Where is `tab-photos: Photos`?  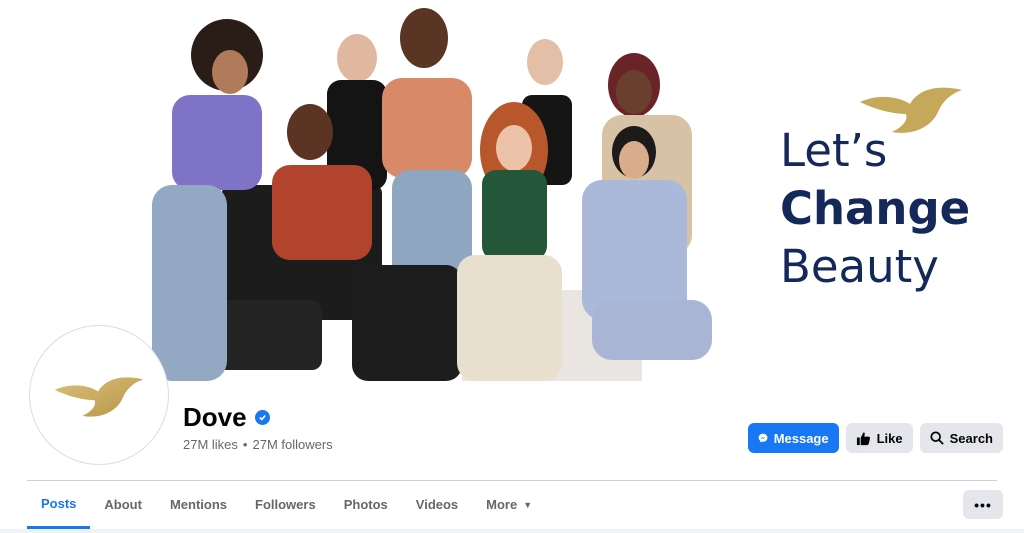
tab-photos: Photos is located at coordinates (366, 504).